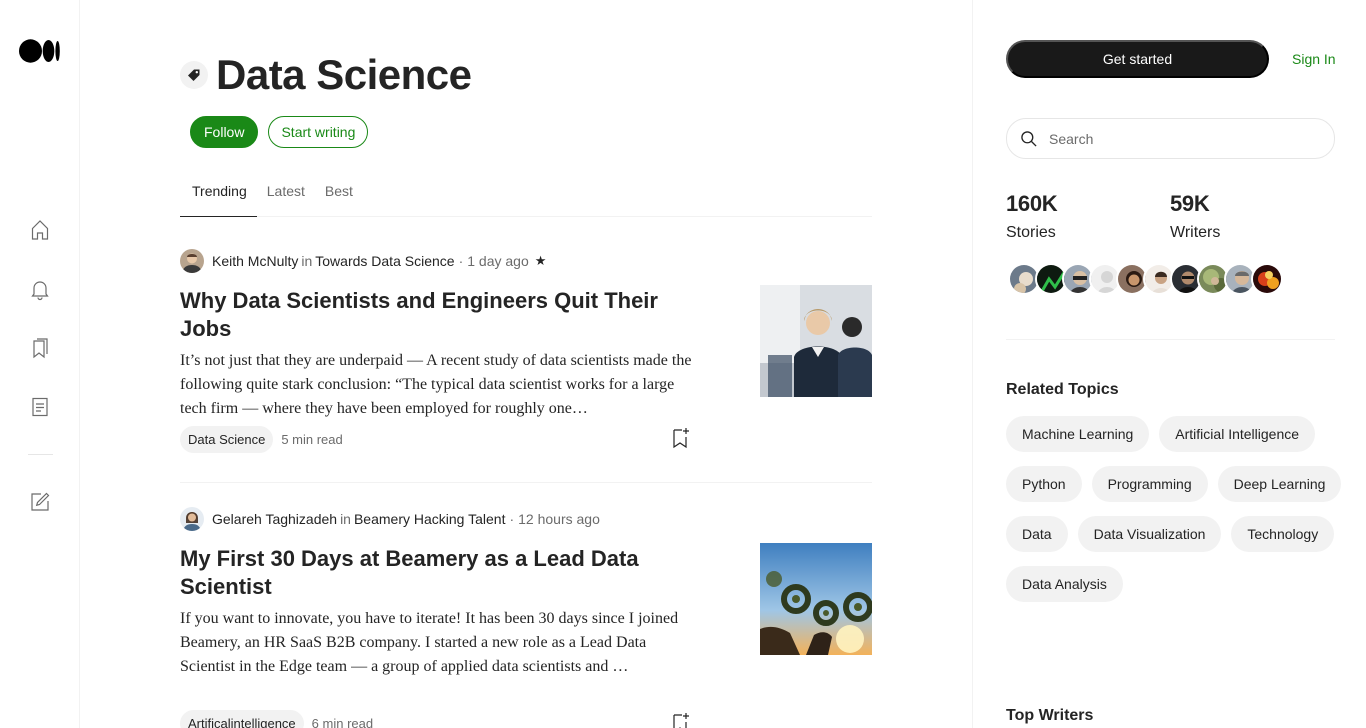 This screenshot has width=1366, height=728. Describe the element at coordinates (224, 132) in the screenshot. I see `follow-button: Follow` at that location.